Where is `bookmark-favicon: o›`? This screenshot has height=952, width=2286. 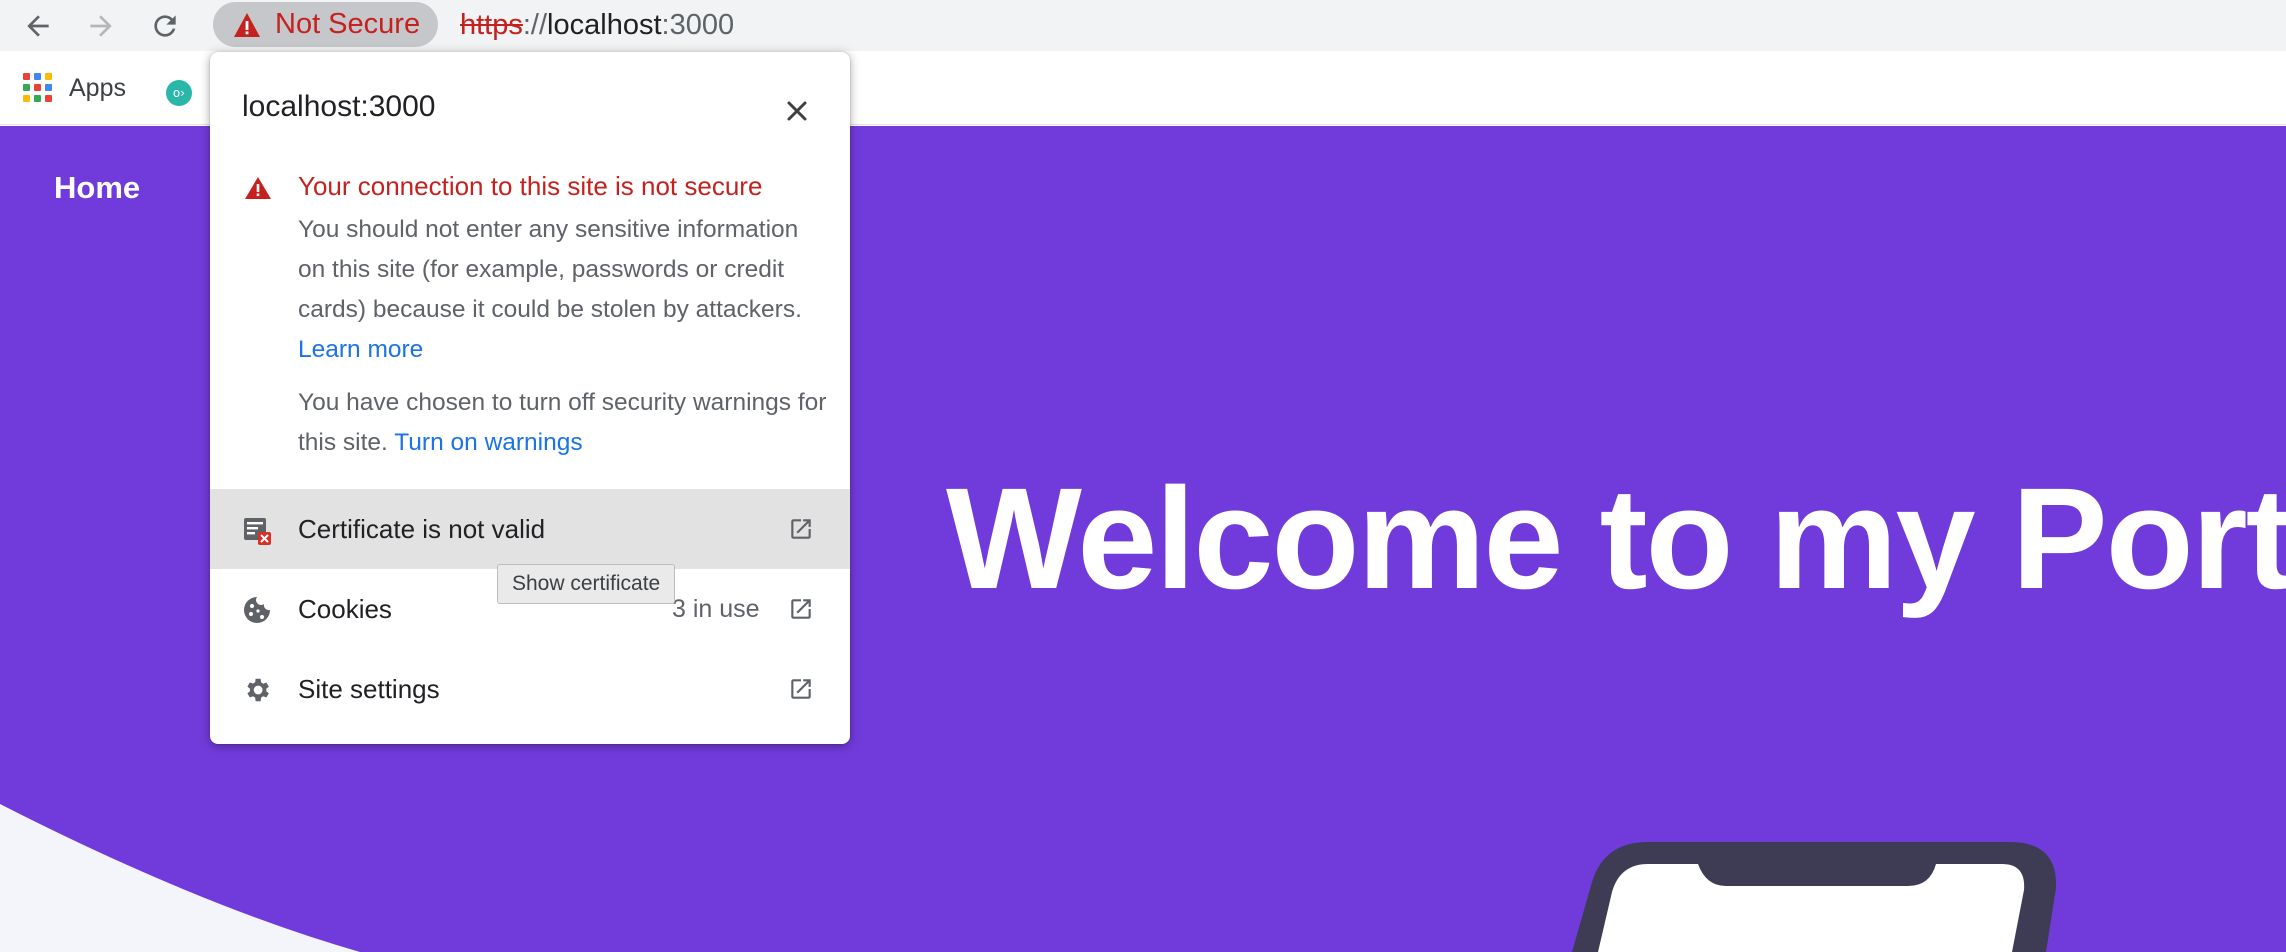 bookmark-favicon: o› is located at coordinates (179, 93).